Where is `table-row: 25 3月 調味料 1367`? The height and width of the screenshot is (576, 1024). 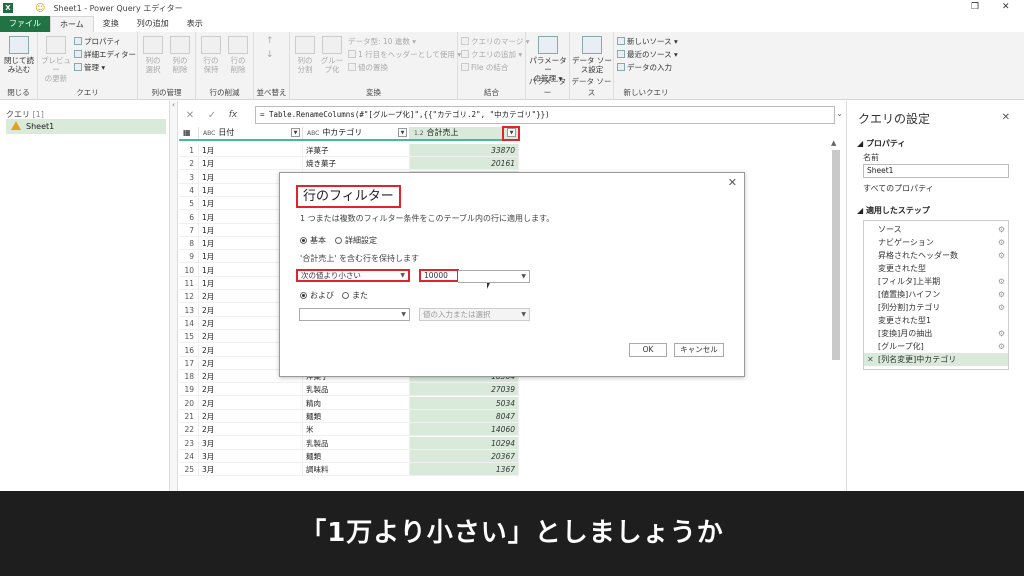 table-row: 25 3月 調味料 1367 is located at coordinates (349, 470).